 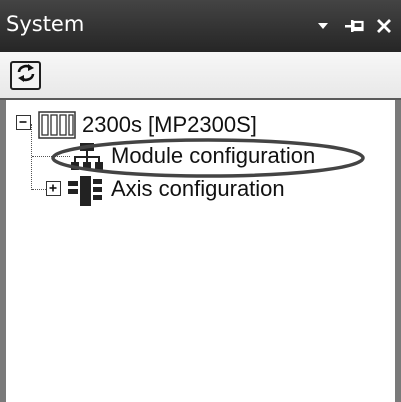 I want to click on dropdown-arrow-icon, so click(x=323, y=26).